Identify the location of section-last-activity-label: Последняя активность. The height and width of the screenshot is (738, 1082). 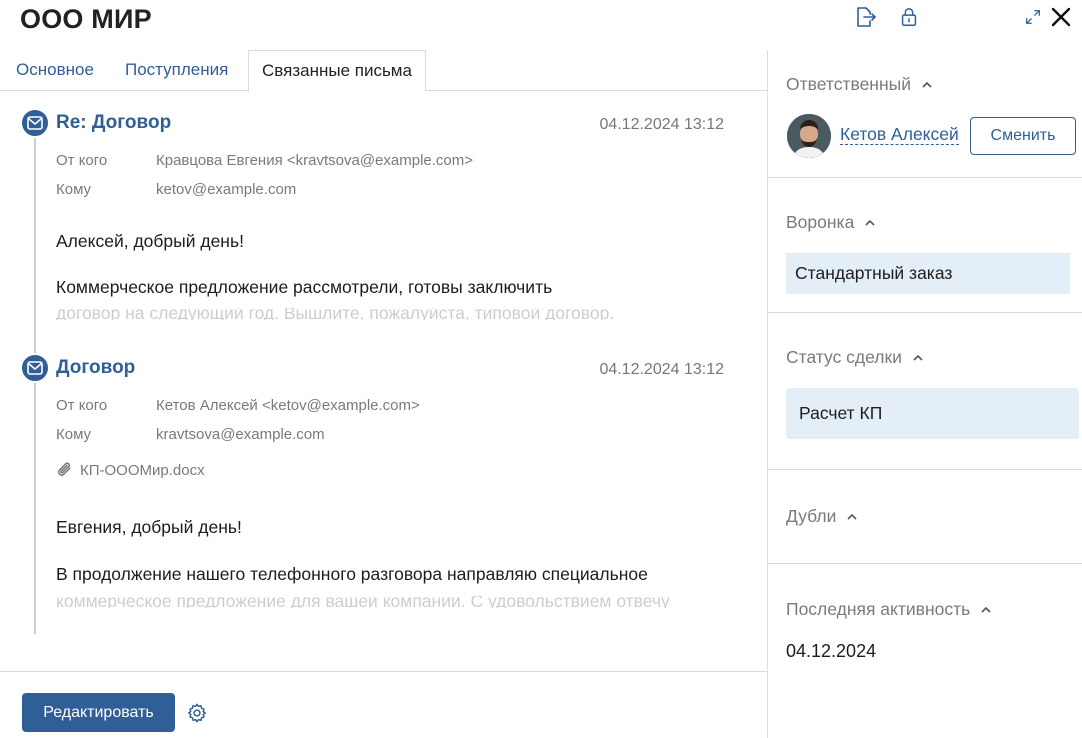
(878, 609).